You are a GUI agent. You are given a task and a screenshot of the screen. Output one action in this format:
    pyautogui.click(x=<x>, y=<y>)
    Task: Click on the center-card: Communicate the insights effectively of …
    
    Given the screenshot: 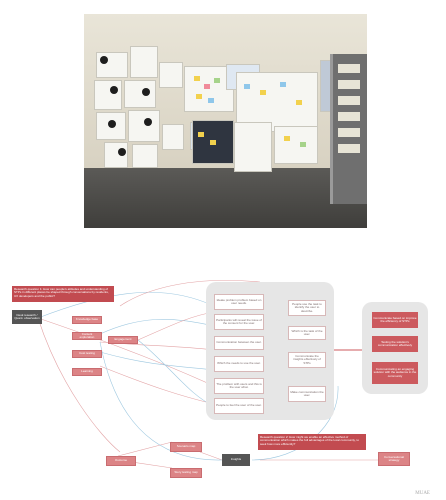 What is the action you would take?
    pyautogui.click(x=307, y=360)
    